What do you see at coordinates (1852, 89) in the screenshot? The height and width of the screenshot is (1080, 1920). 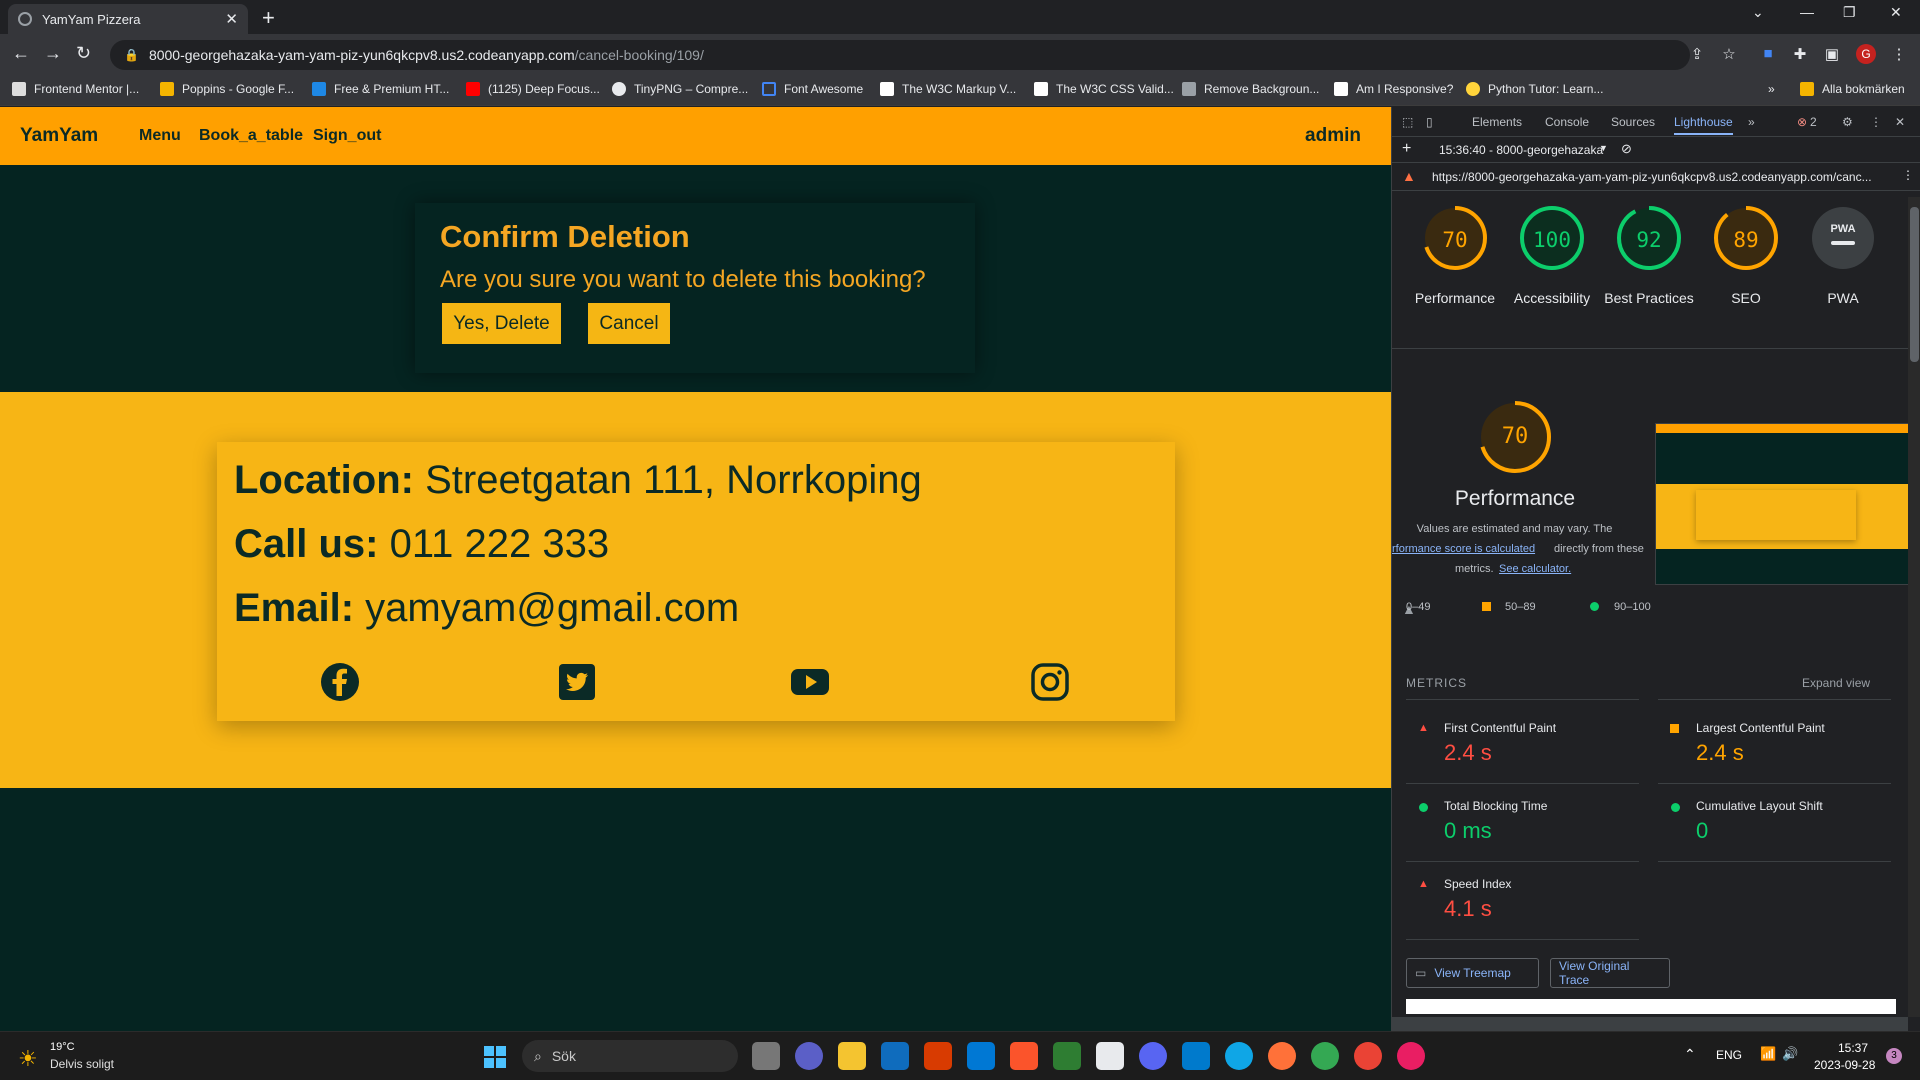 I see `all-bookmarks: Alla bokmärken` at bounding box center [1852, 89].